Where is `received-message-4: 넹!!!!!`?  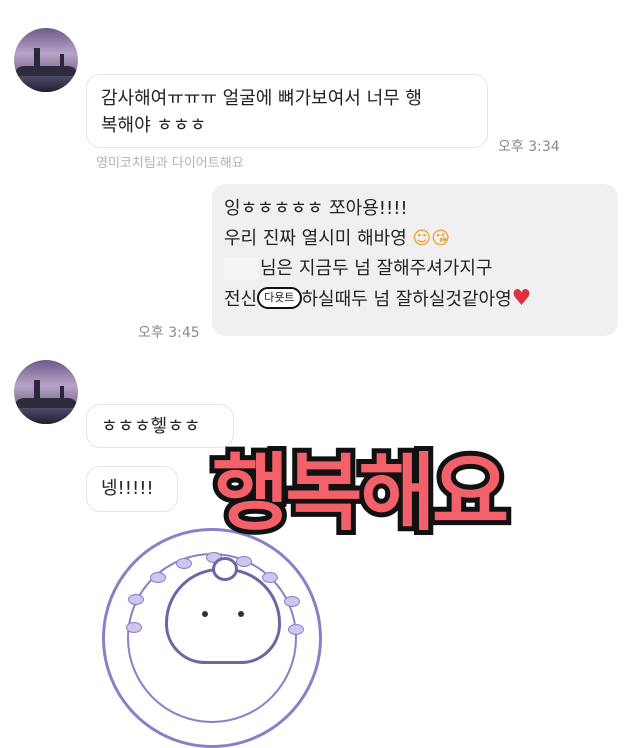
received-message-4: 넹!!!!! is located at coordinates (132, 489).